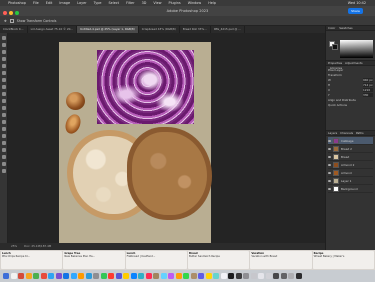 This screenshot has height=282, width=375. What do you see at coordinates (3, 136) in the screenshot?
I see `pen-tool-icon` at bounding box center [3, 136].